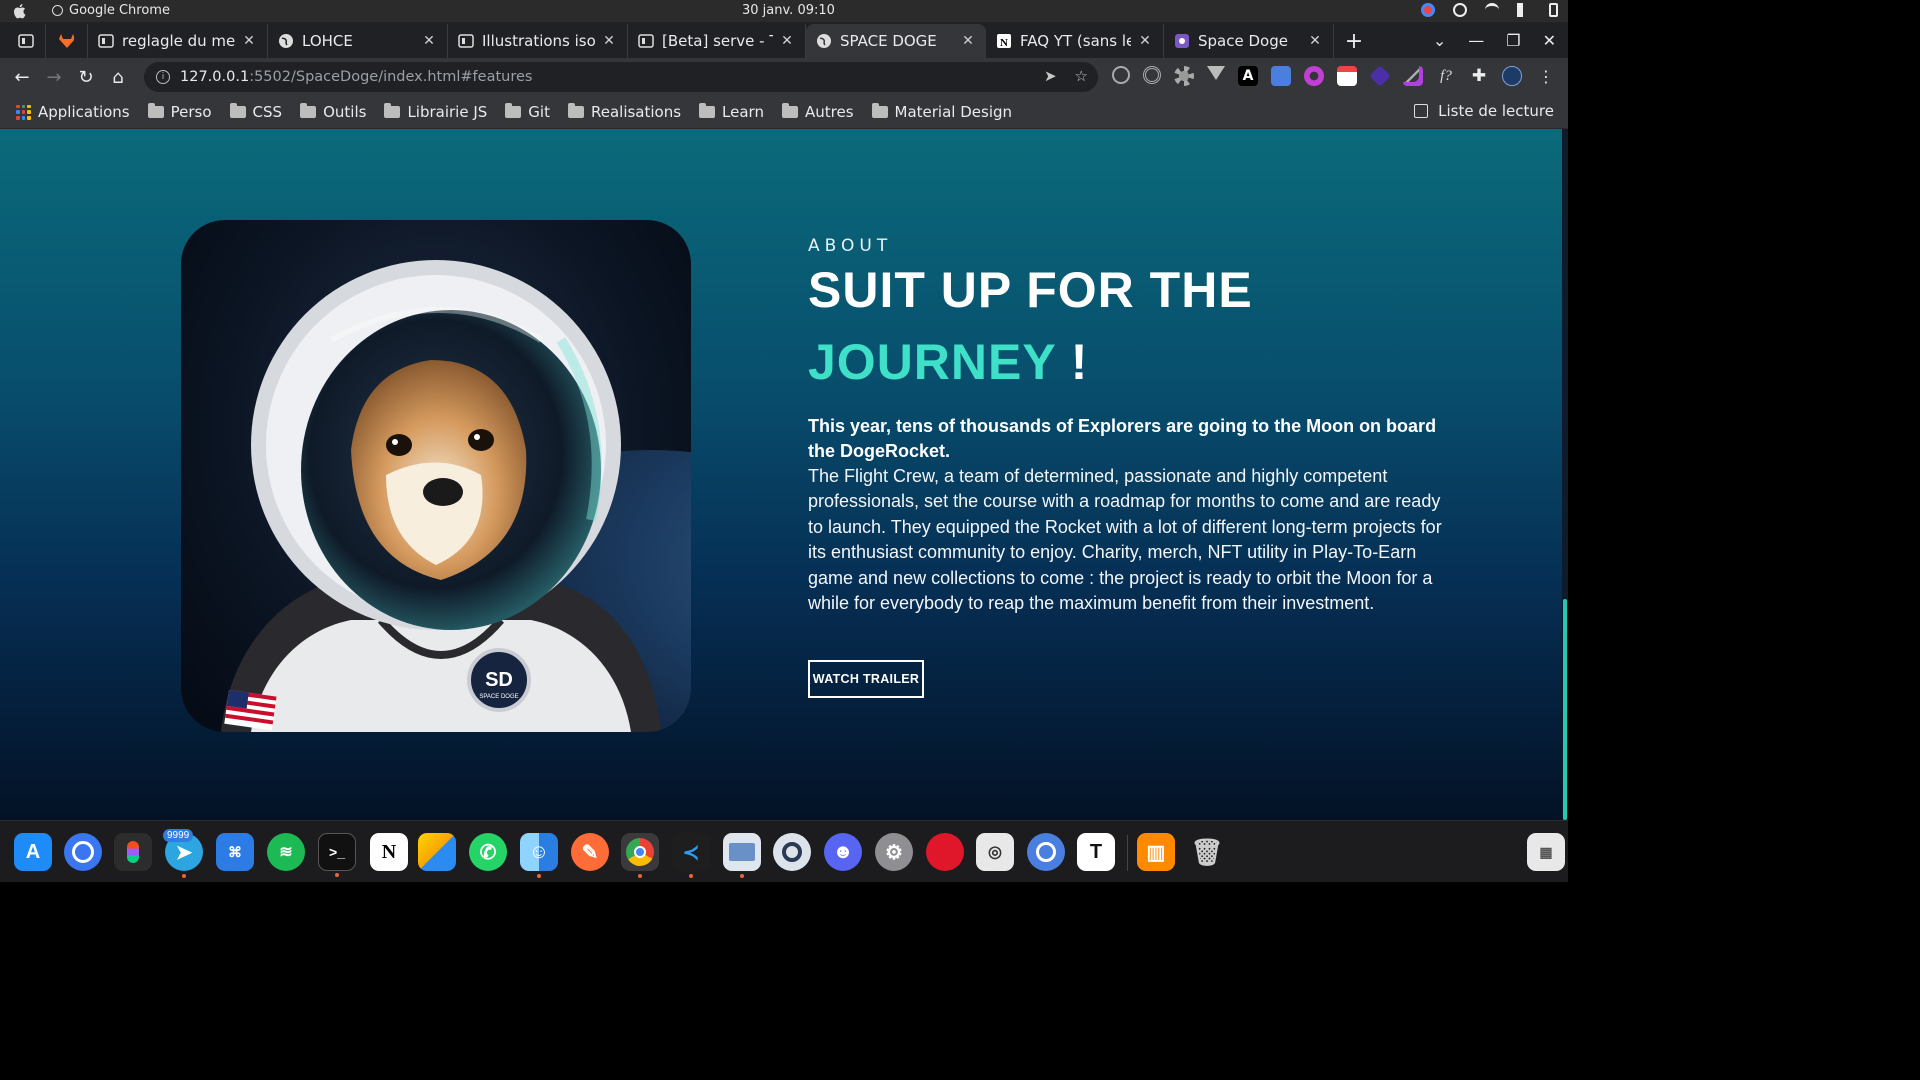 The image size is (1920, 1080). Describe the element at coordinates (1075, 41) in the screenshot. I see `tab-faq-yt: N FAQ YT (sans les ✕` at that location.